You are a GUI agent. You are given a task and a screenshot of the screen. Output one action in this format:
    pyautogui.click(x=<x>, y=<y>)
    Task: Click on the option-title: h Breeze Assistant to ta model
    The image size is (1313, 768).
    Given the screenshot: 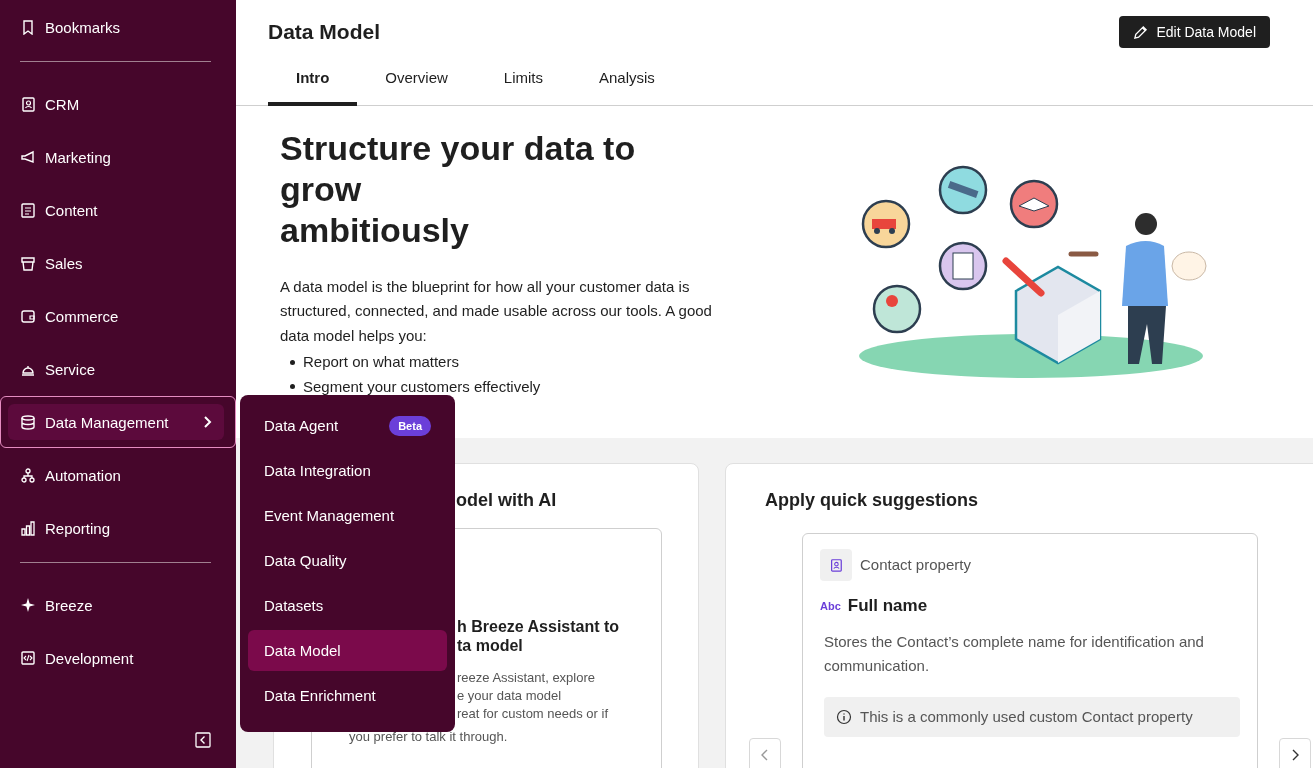 What is the action you would take?
    pyautogui.click(x=538, y=635)
    